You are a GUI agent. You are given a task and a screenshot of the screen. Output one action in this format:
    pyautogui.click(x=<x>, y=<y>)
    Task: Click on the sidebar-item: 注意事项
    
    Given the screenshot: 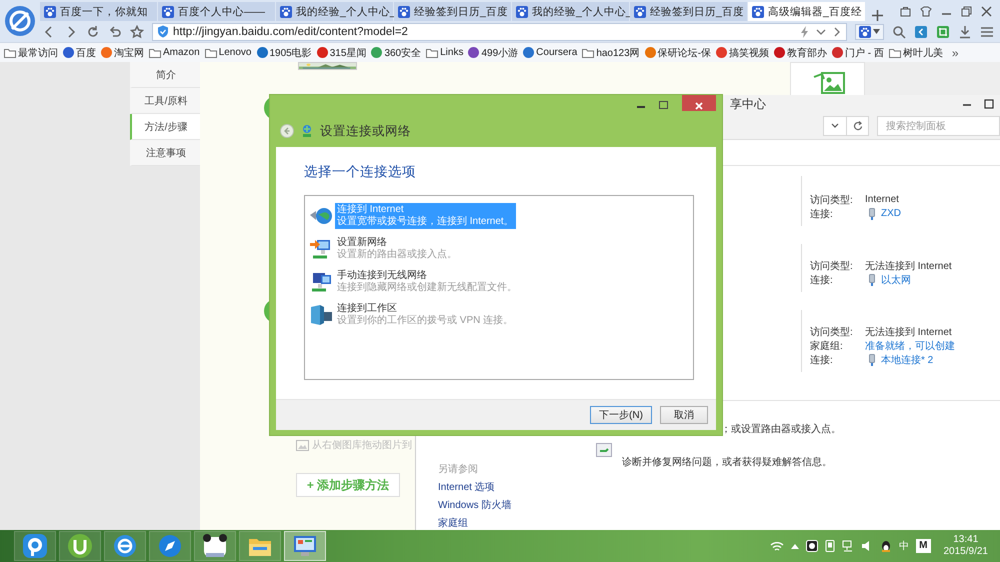 What is the action you would take?
    pyautogui.click(x=165, y=153)
    